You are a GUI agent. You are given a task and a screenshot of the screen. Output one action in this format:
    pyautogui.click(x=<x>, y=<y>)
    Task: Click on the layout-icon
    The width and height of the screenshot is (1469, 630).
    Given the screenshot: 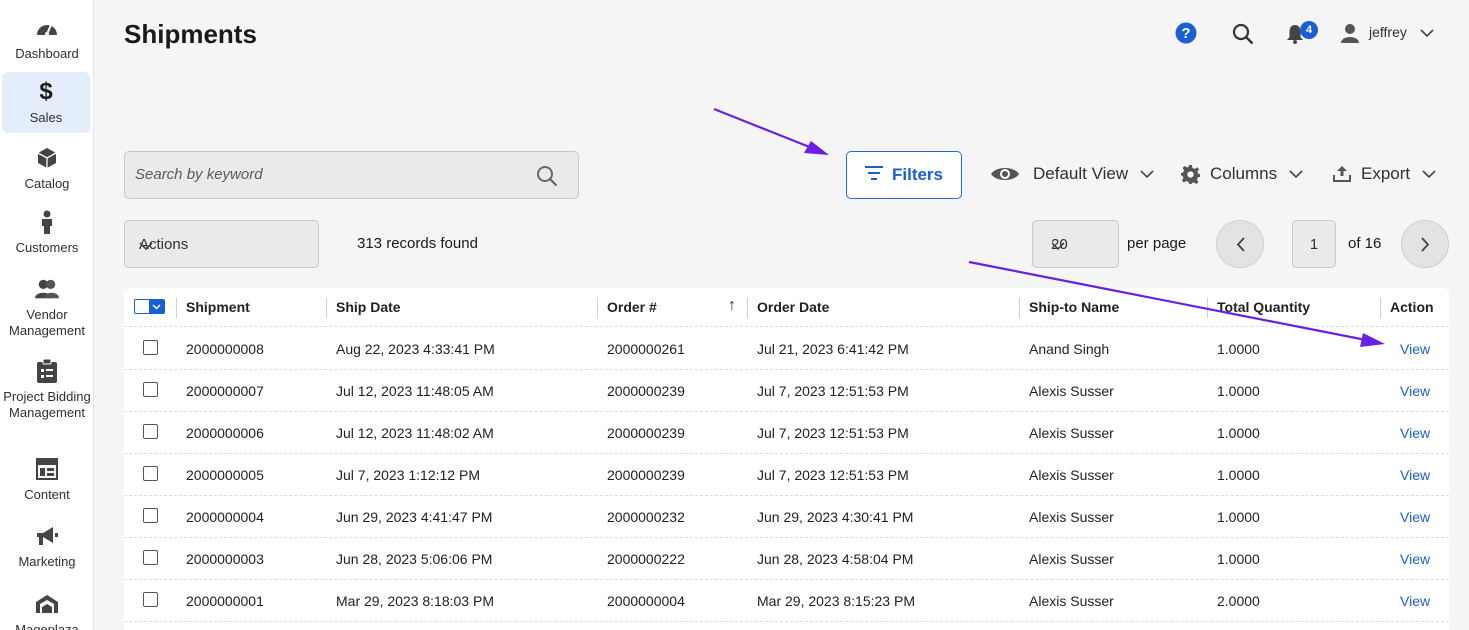 What is the action you would take?
    pyautogui.click(x=47, y=469)
    